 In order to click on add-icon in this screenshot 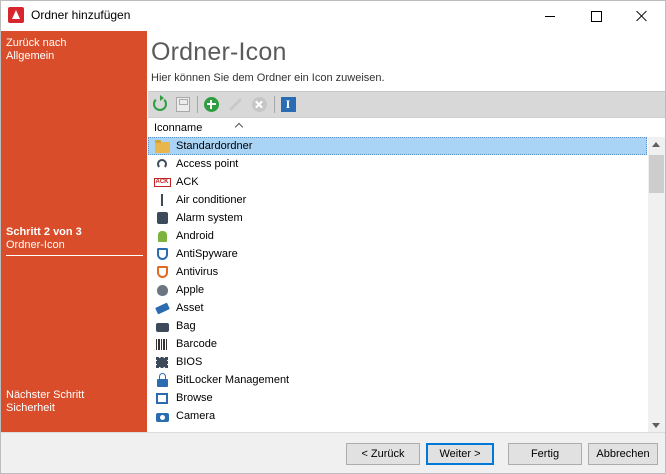, I will do `click(211, 104)`.